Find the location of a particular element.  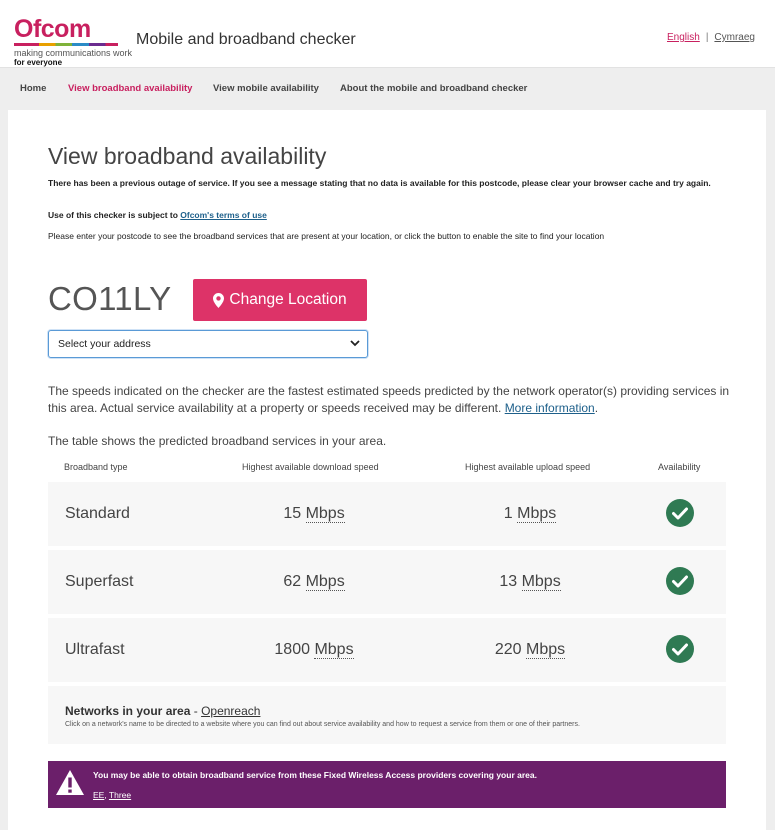

networks-title: Networks in your area - Openreach is located at coordinates (162, 711).